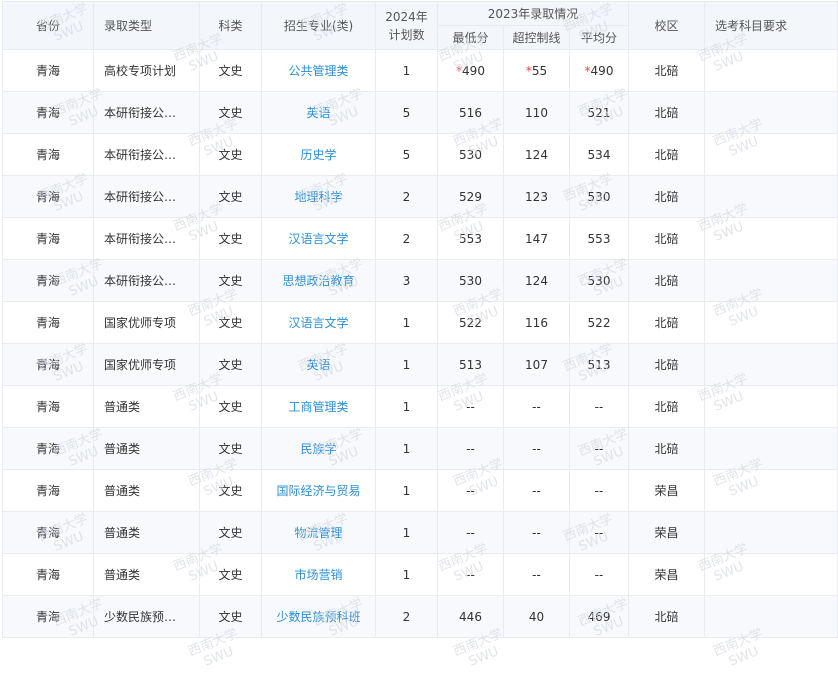 The width and height of the screenshot is (838, 674). I want to click on cell-major-value: 思想政治教育, so click(318, 281).